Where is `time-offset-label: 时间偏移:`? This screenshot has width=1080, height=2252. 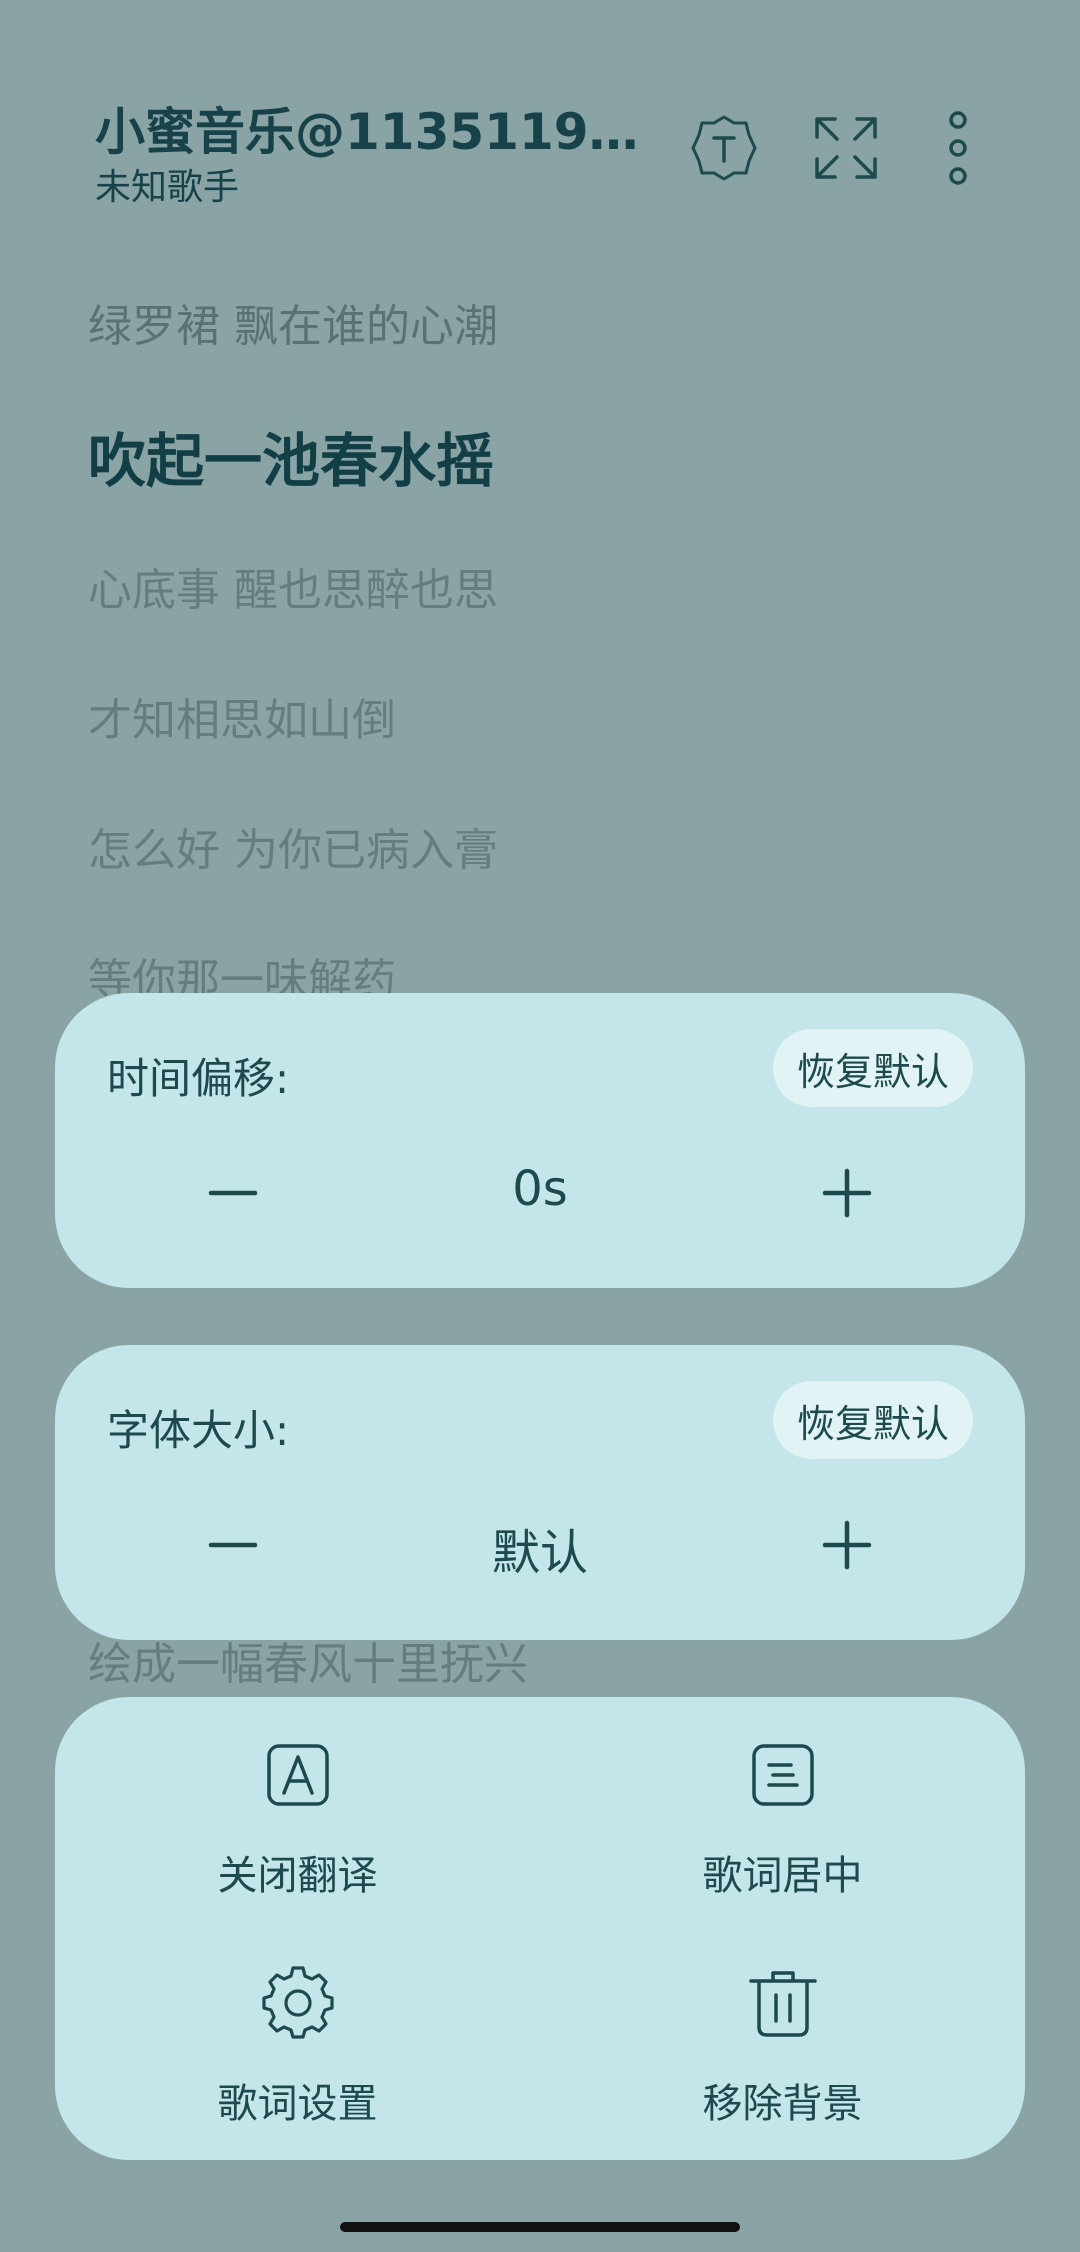 time-offset-label: 时间偏移: is located at coordinates (198, 1078).